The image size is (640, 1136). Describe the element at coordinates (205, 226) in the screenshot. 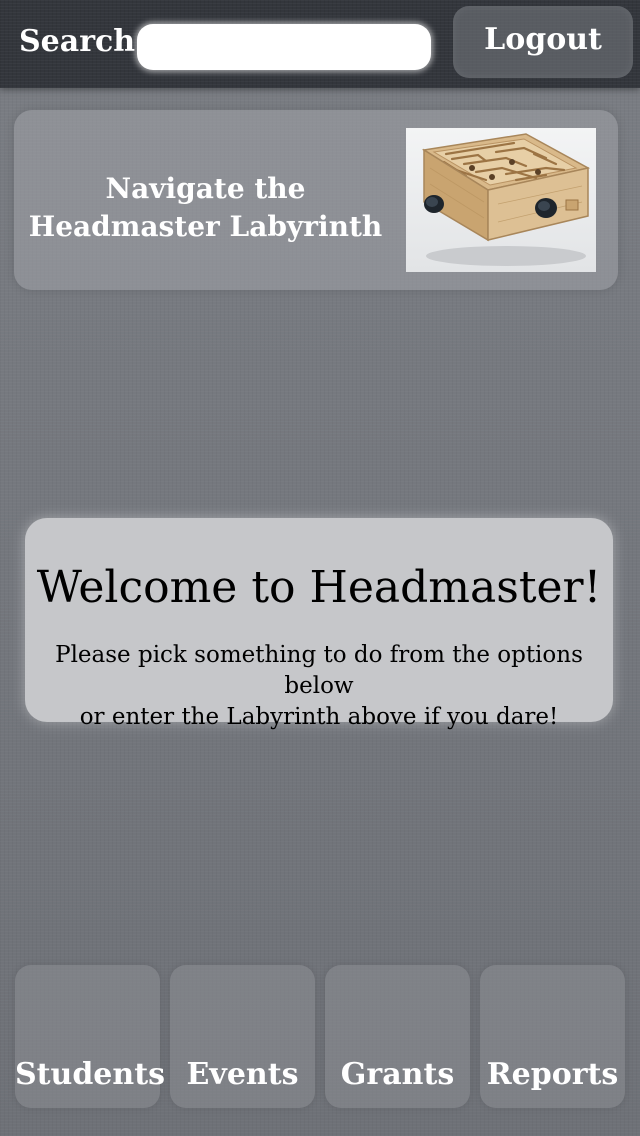

I see `labyrinth-title-line2: Headmaster Labyrinth` at that location.